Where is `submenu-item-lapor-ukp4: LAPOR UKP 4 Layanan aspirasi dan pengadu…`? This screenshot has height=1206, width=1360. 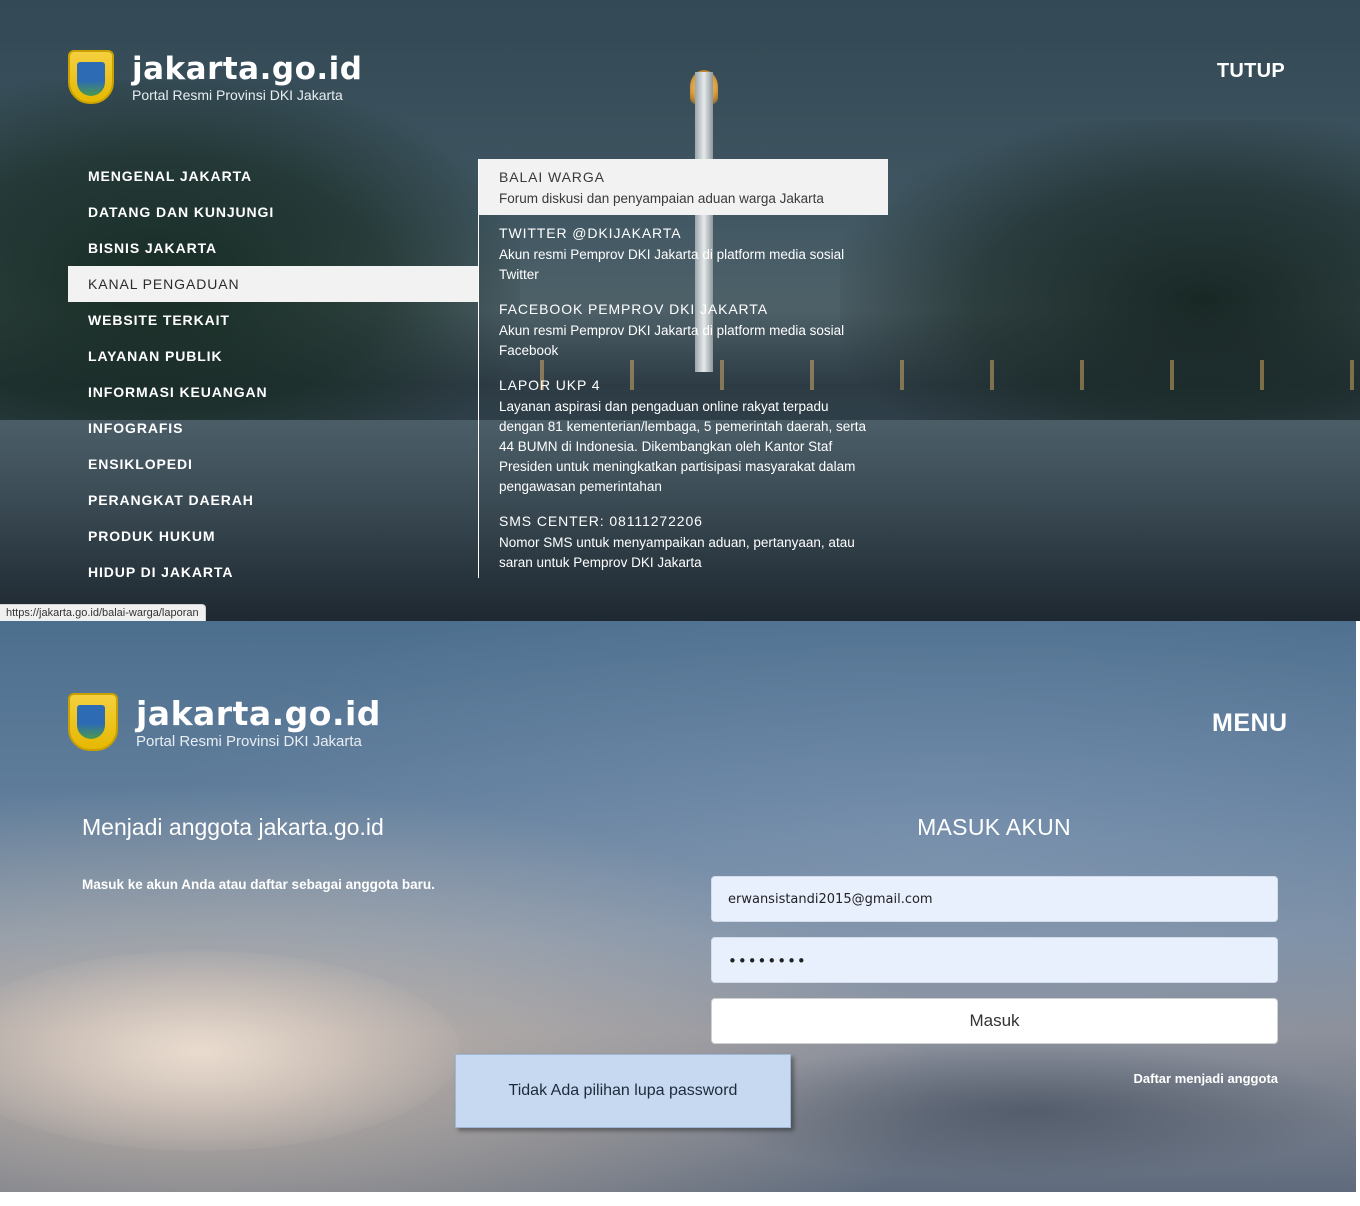 submenu-item-lapor-ukp4: LAPOR UKP 4 Layanan aspirasi dan pengadu… is located at coordinates (683, 435).